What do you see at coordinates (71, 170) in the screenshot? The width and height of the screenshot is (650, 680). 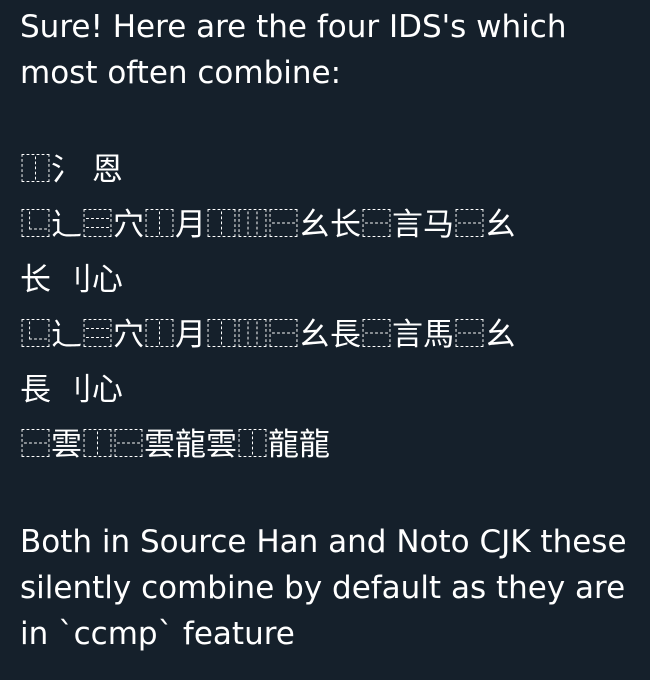 I see `ids-line: ⿰氵 恩` at bounding box center [71, 170].